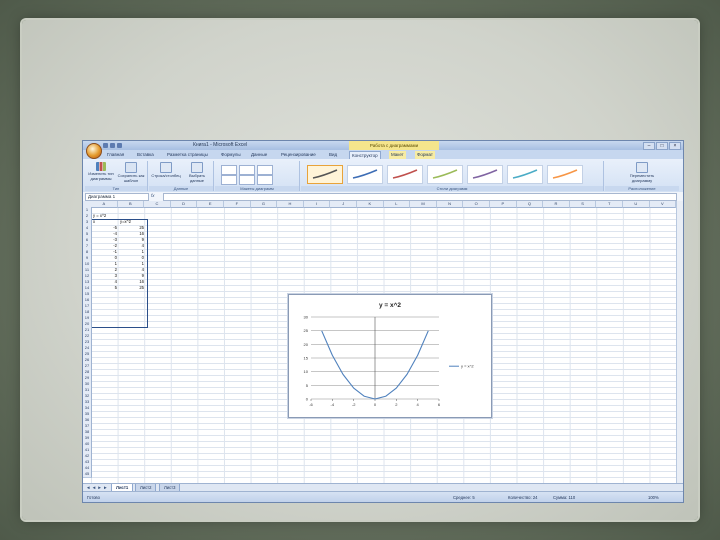 This screenshot has height=540, width=720. I want to click on switch-row-column-label: Строка/столбец, so click(166, 175).